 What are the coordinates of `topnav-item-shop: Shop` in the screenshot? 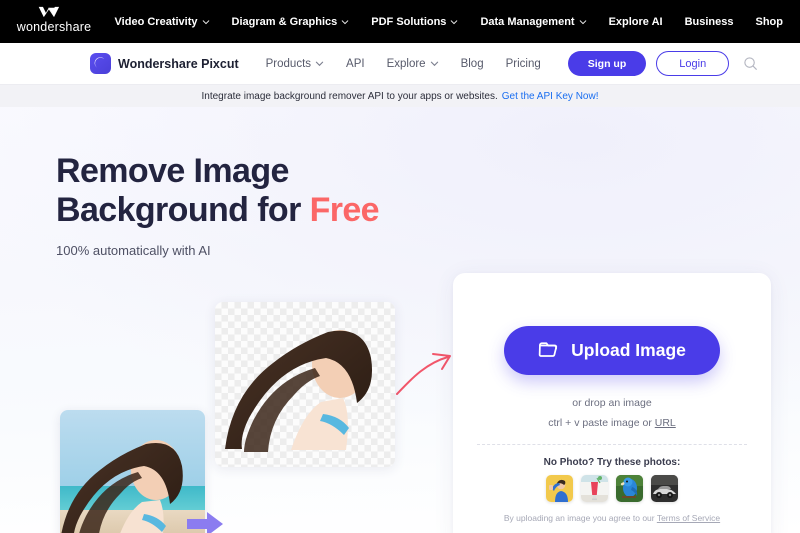 It's located at (770, 21).